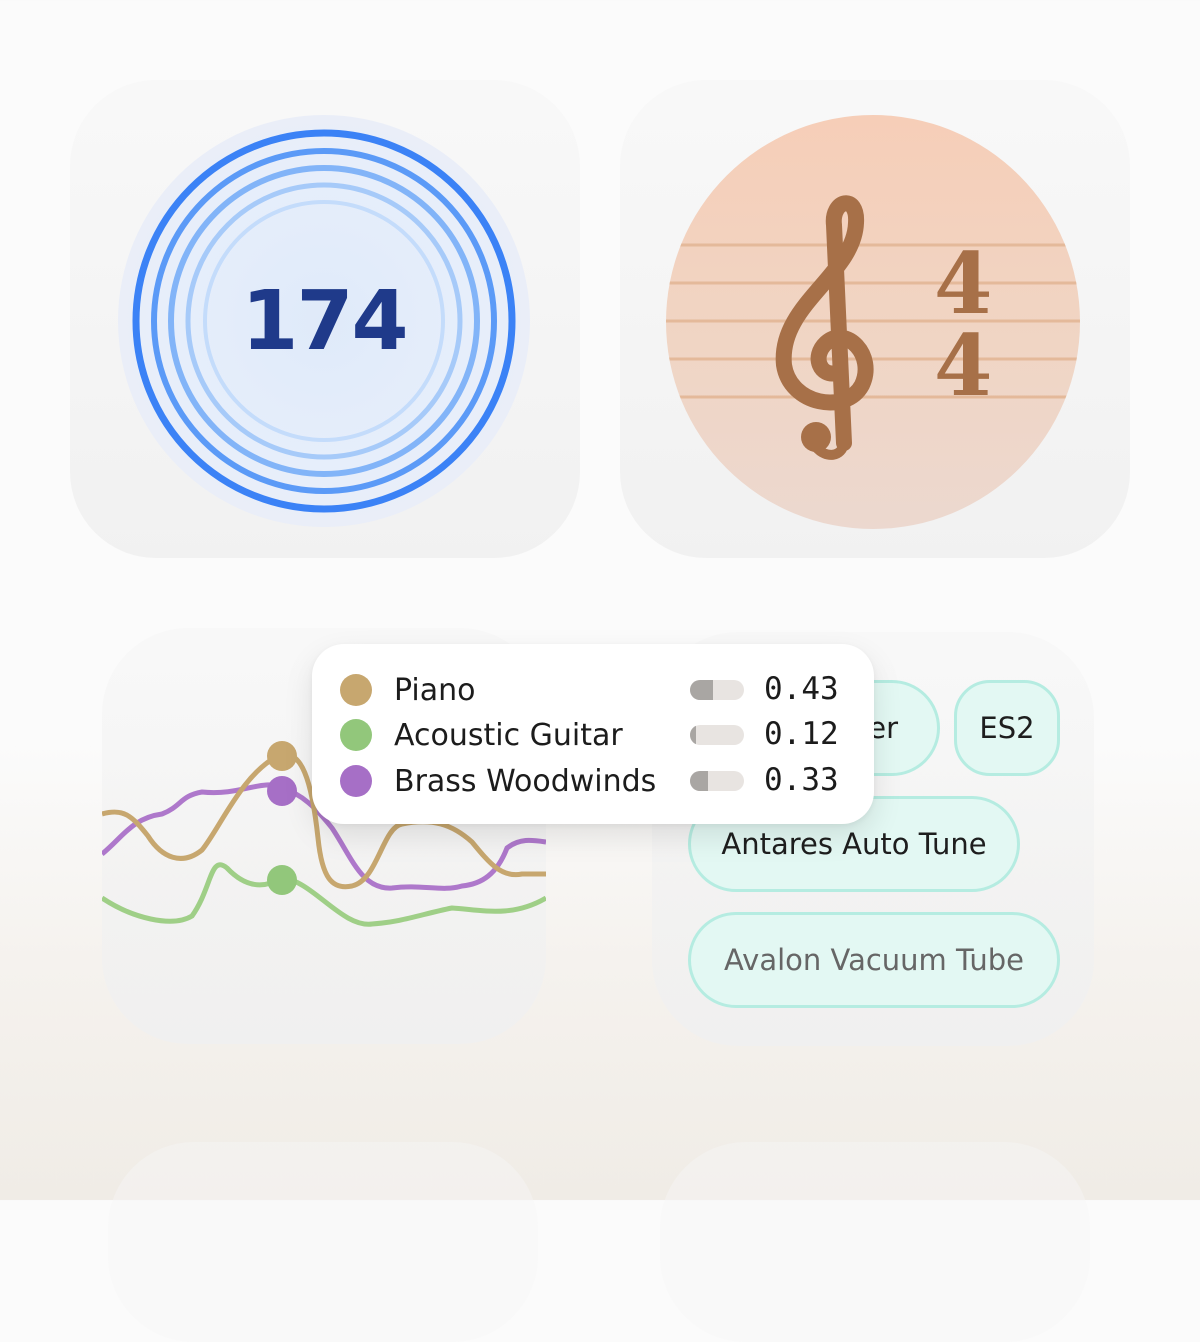  What do you see at coordinates (875, 1242) in the screenshot?
I see `faded-tile-right` at bounding box center [875, 1242].